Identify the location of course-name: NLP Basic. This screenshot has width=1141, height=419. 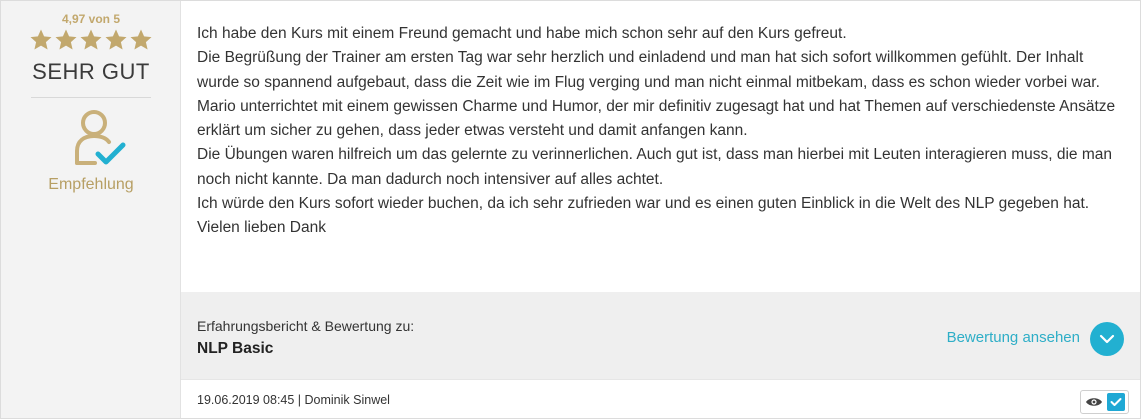
(235, 348).